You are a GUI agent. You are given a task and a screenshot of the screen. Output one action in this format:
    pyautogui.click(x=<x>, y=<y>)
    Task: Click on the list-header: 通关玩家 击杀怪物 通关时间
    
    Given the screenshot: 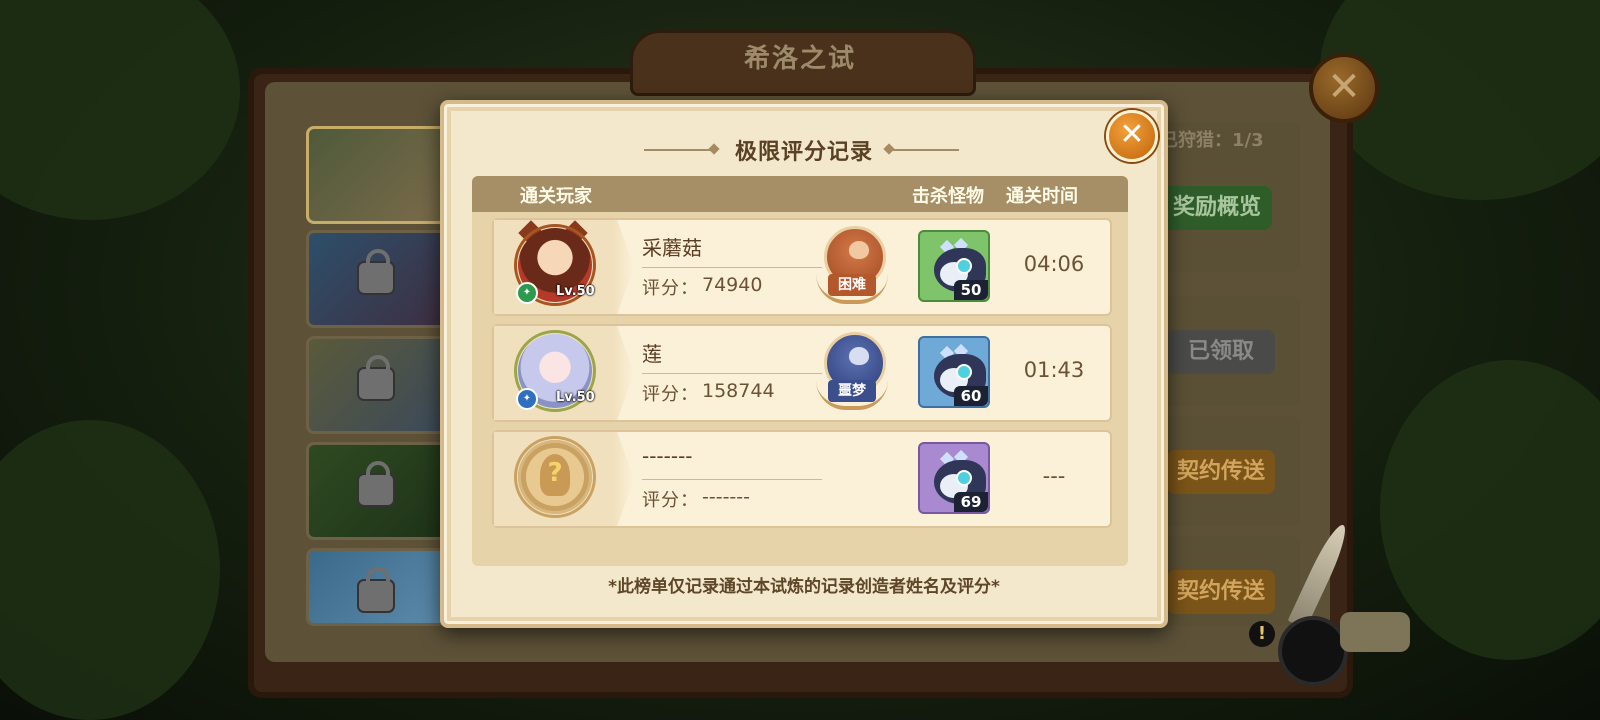 What is the action you would take?
    pyautogui.click(x=800, y=194)
    